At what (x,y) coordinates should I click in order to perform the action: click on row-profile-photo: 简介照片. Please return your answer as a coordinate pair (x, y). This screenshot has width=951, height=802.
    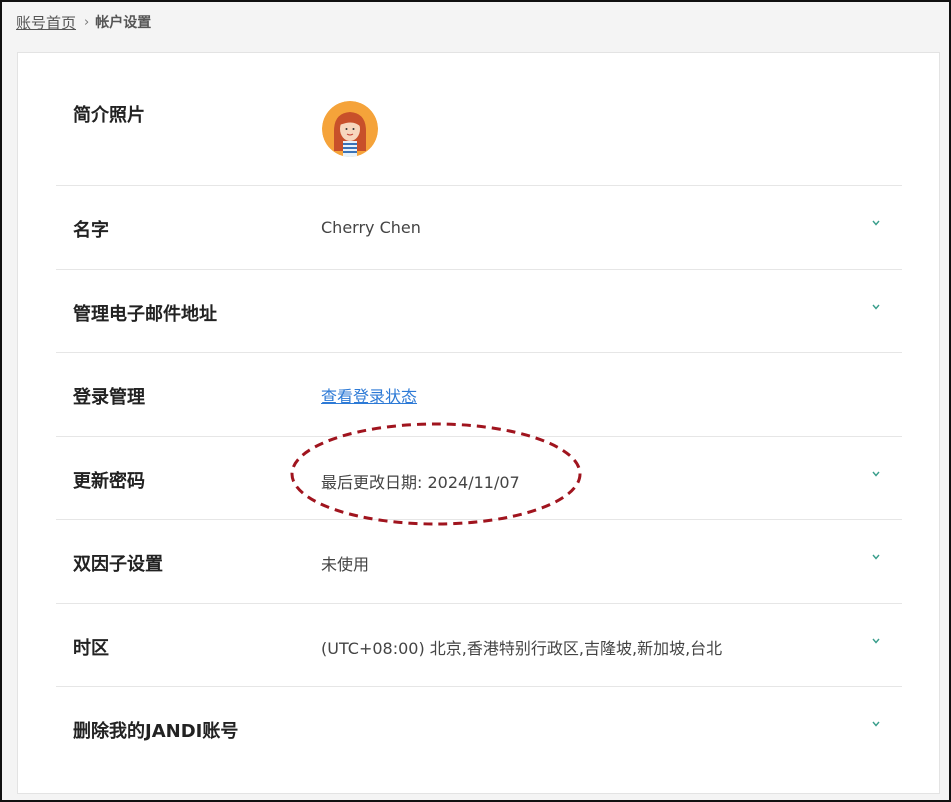
    Looking at the image, I should click on (479, 119).